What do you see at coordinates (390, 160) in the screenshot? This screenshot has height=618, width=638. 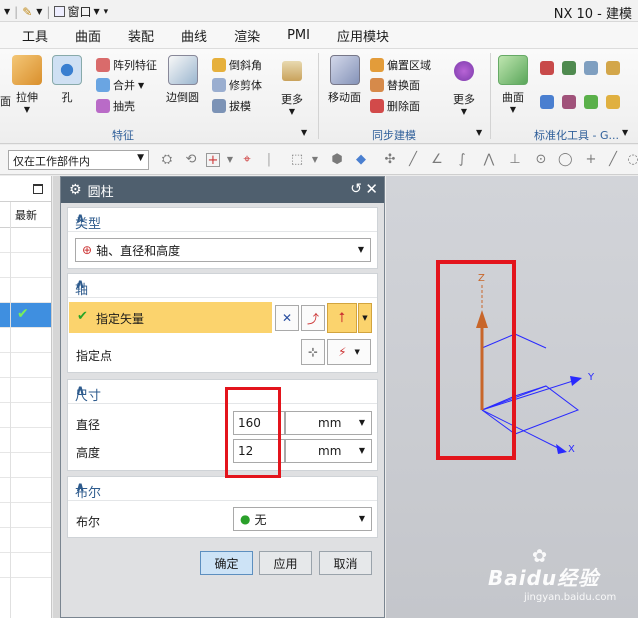 I see `snap-point-icon: ✣` at bounding box center [390, 160].